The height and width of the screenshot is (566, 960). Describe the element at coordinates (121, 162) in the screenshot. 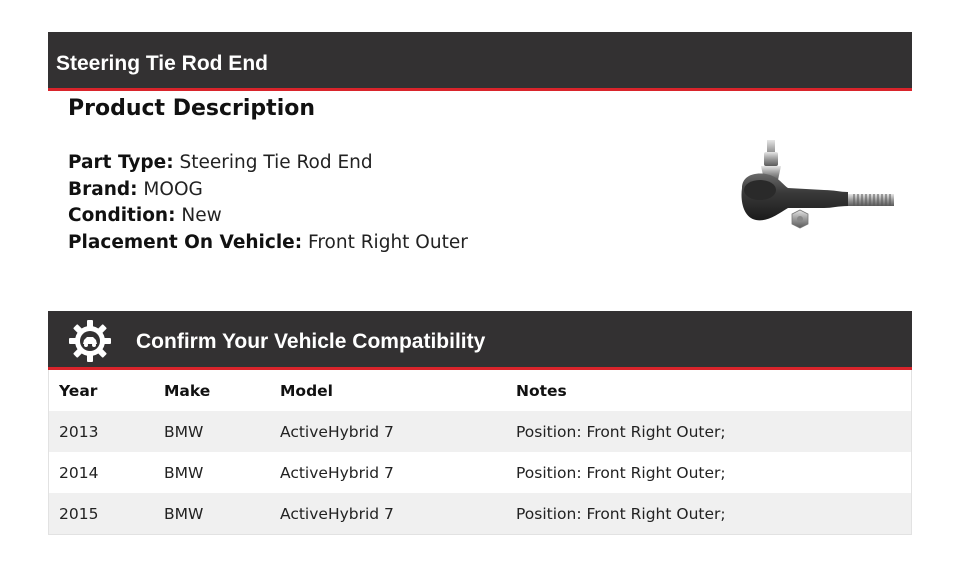

I see `spec-label: Part Type:` at that location.